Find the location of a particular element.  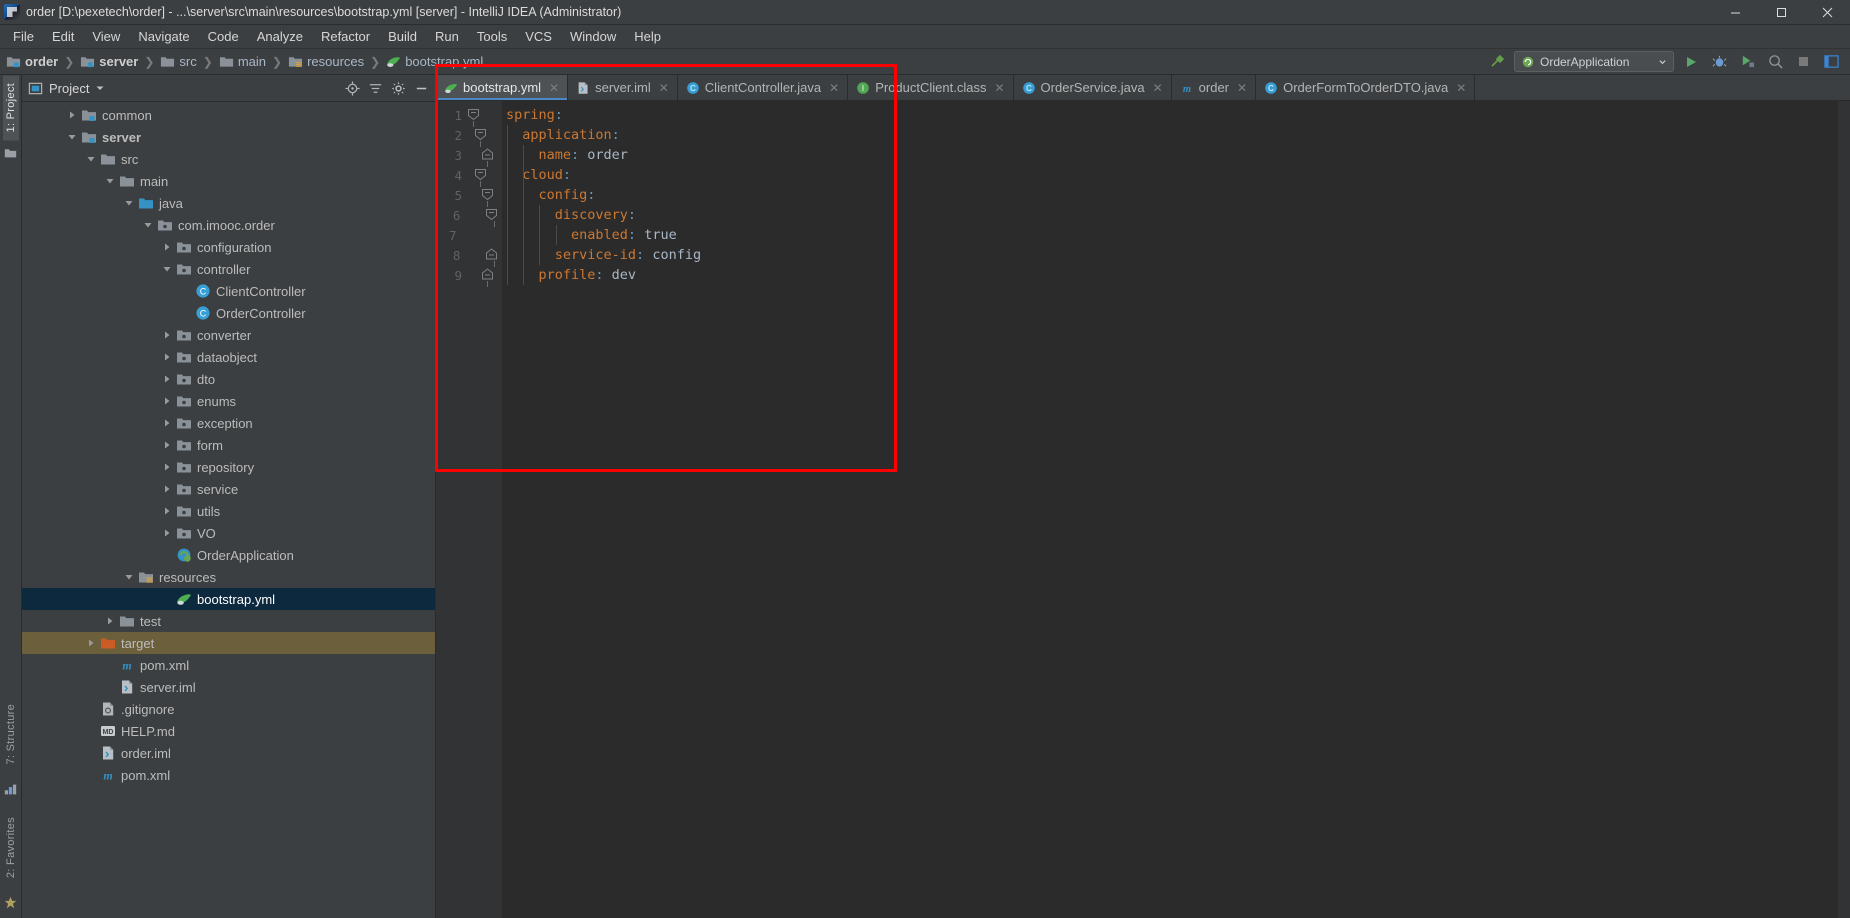

menu-item-edit: Edit is located at coordinates (63, 36).